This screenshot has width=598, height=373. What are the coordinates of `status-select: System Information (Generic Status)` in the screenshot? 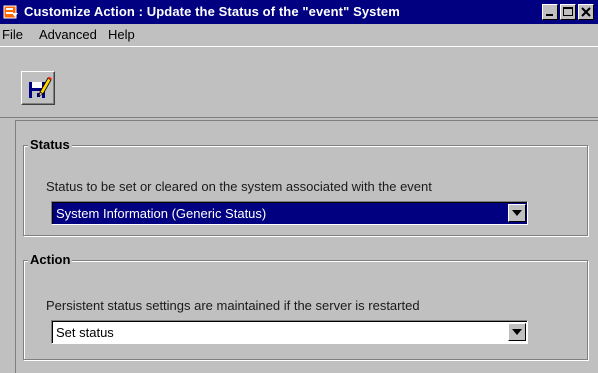 It's located at (289, 213).